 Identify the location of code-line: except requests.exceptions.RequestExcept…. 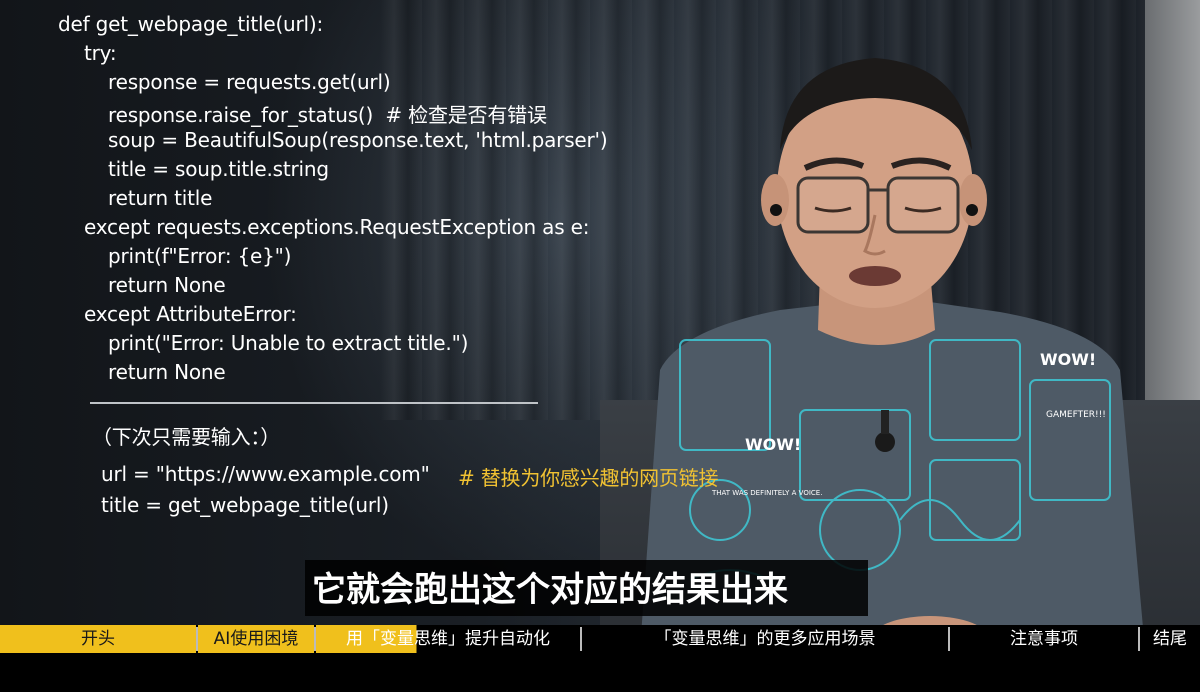
(337, 227).